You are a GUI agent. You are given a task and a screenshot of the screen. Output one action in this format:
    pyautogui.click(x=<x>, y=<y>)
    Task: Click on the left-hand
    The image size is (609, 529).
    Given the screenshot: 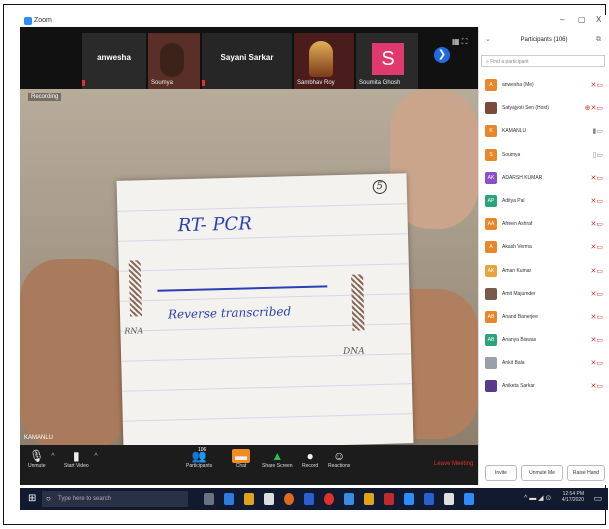 What is the action you would take?
    pyautogui.click(x=75, y=352)
    